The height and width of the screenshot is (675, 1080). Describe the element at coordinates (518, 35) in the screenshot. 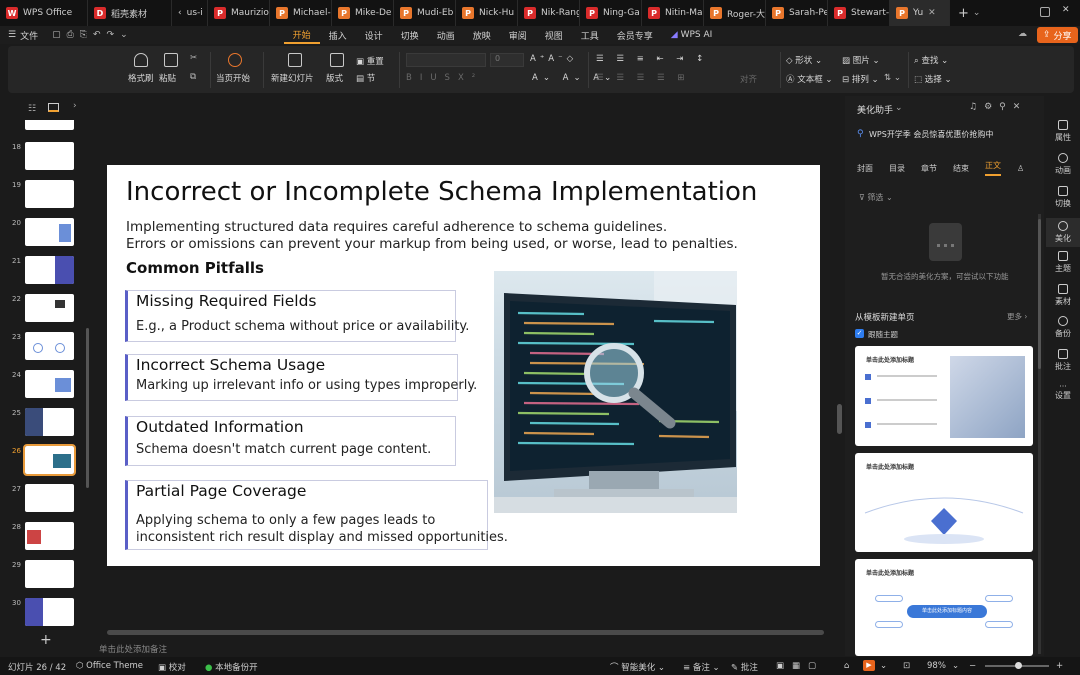

I see `menu-tab-review: 审阅` at that location.